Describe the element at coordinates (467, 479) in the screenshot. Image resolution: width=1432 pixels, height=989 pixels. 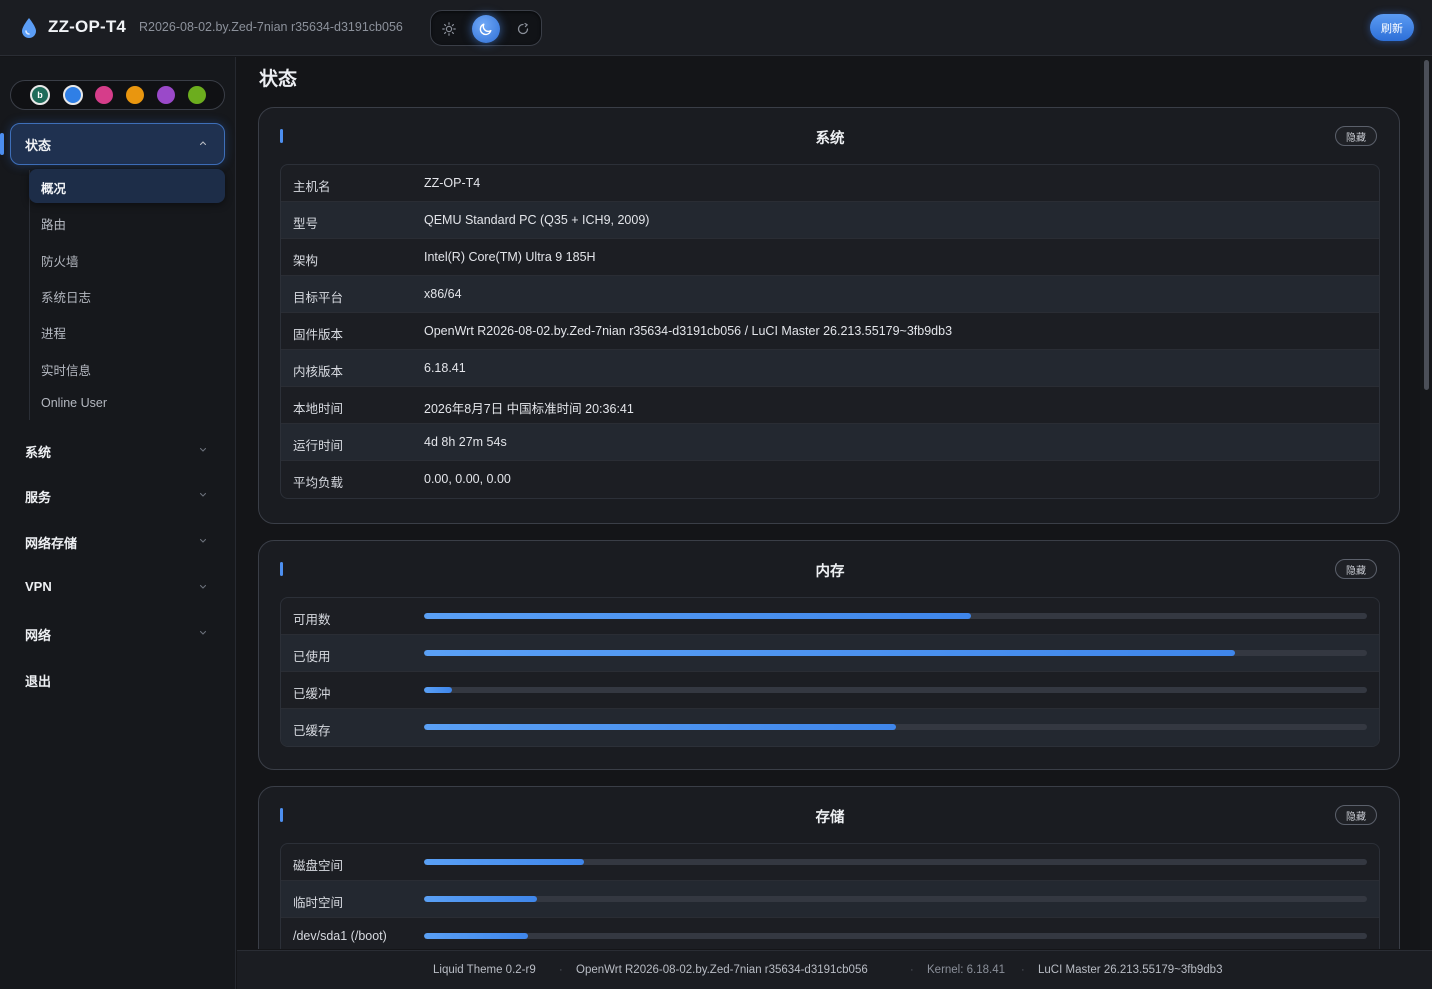
I see `row-value: 0.00, 0.00, 0.00` at that location.